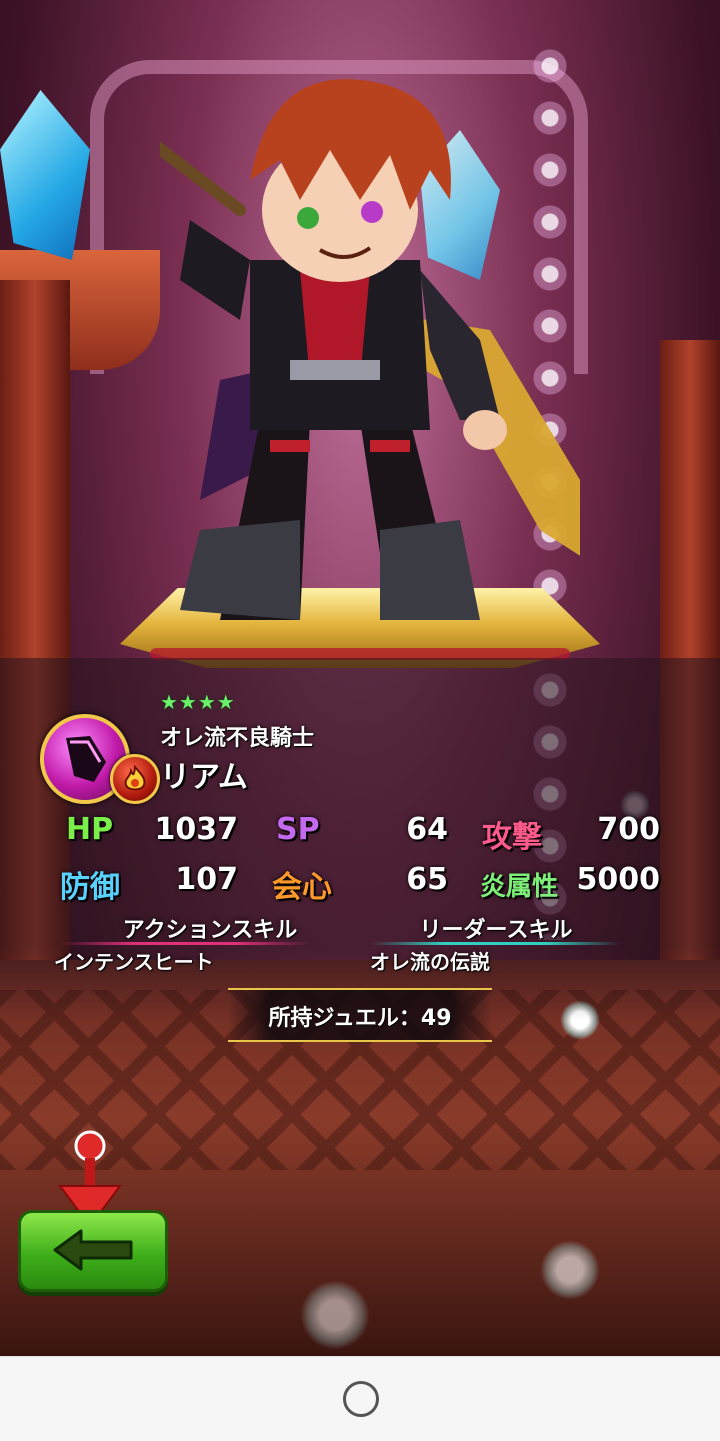  What do you see at coordinates (495, 943) in the screenshot?
I see `leader-skill-divider` at bounding box center [495, 943].